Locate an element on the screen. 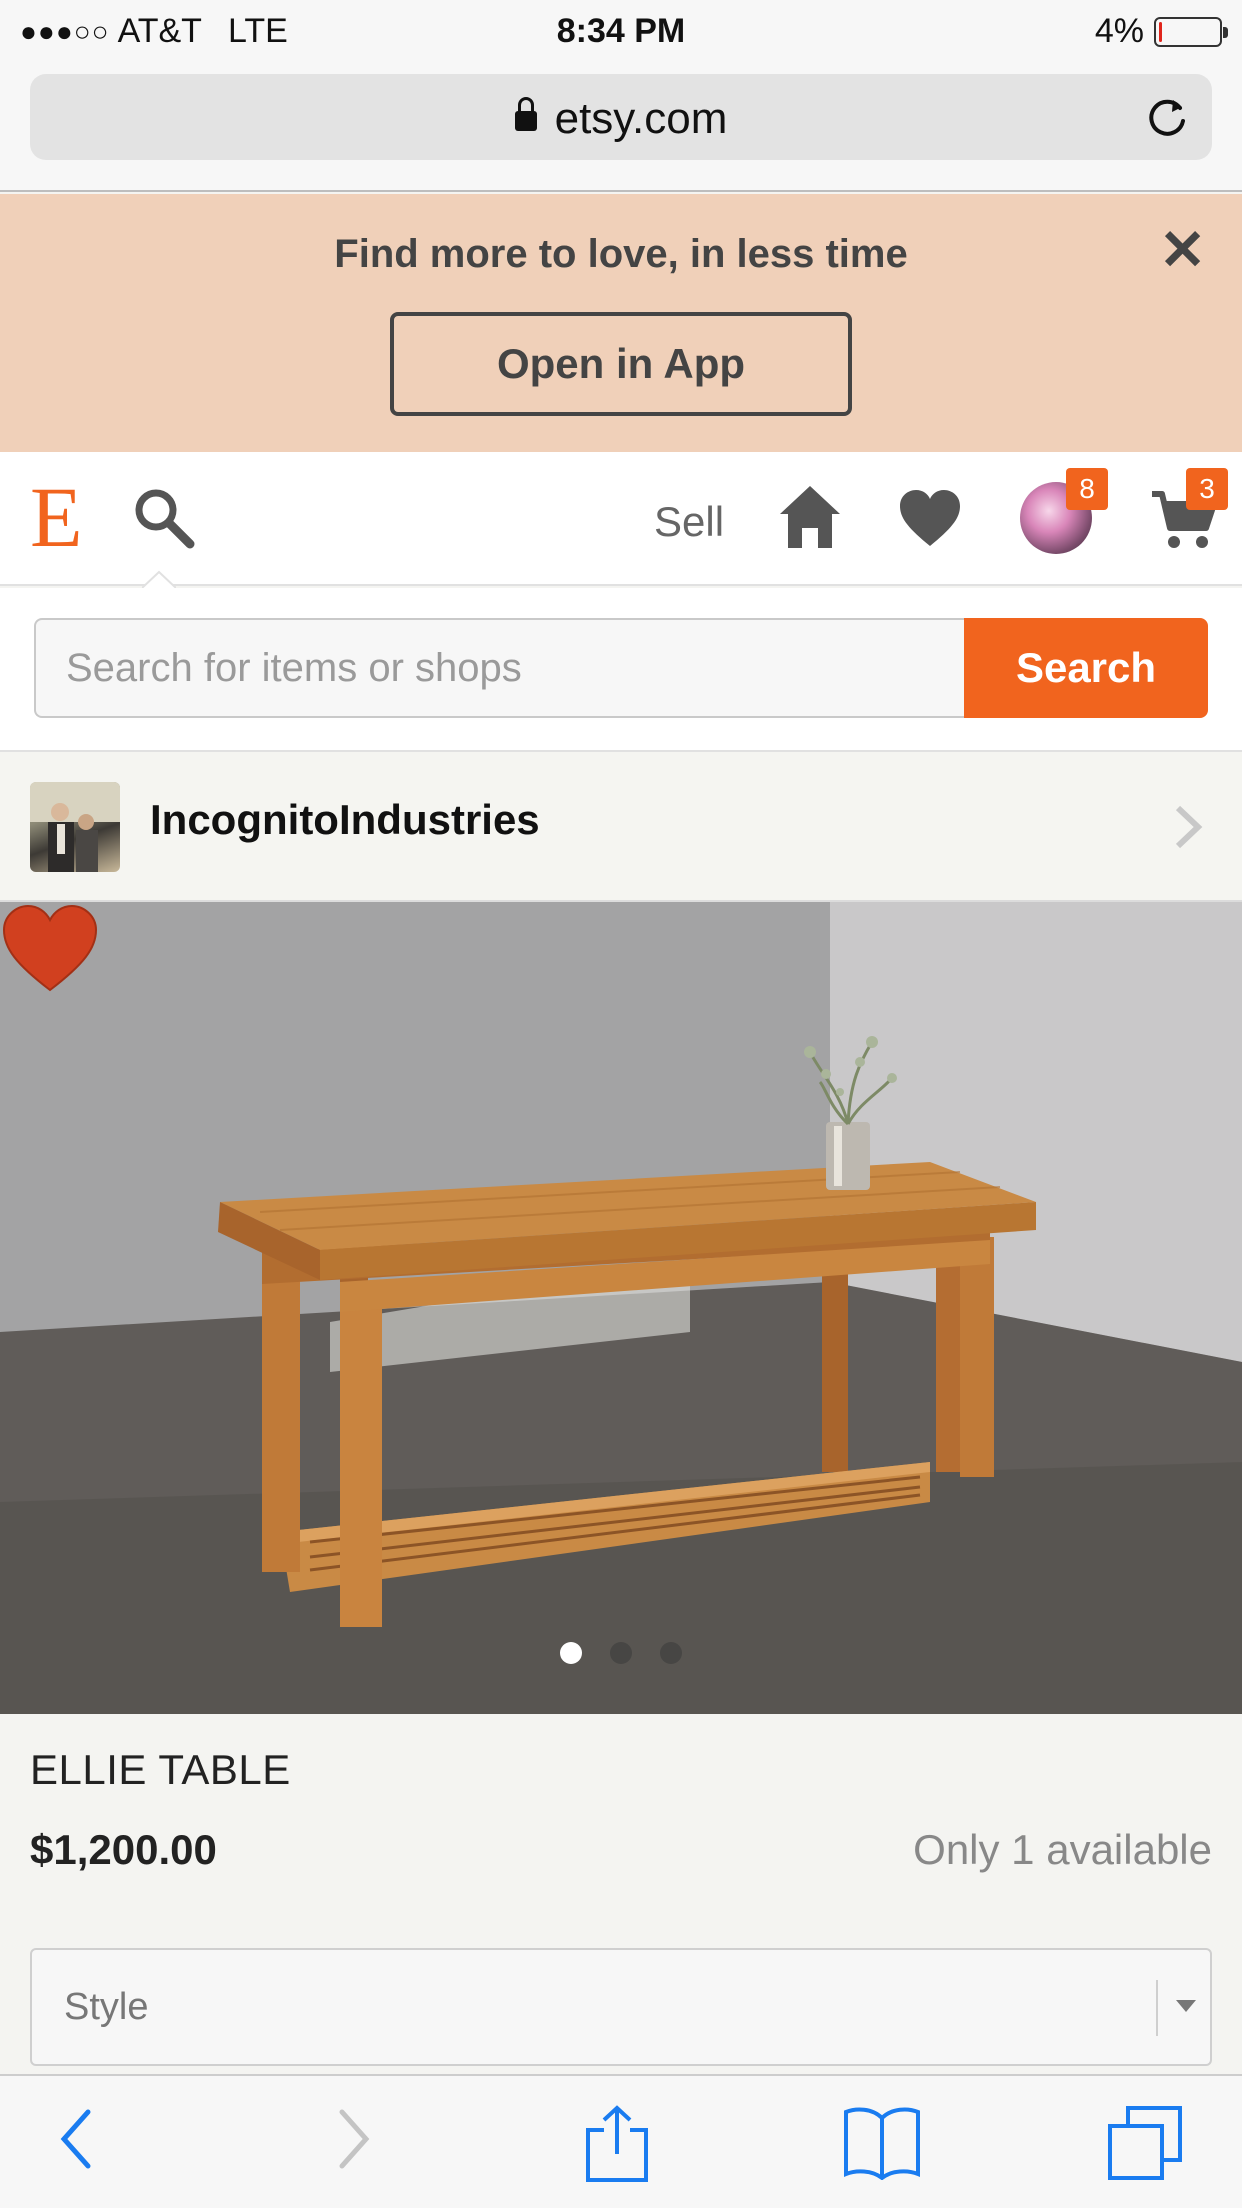 This screenshot has height=2208, width=1242. address-bar: etsy.com is located at coordinates (621, 117).